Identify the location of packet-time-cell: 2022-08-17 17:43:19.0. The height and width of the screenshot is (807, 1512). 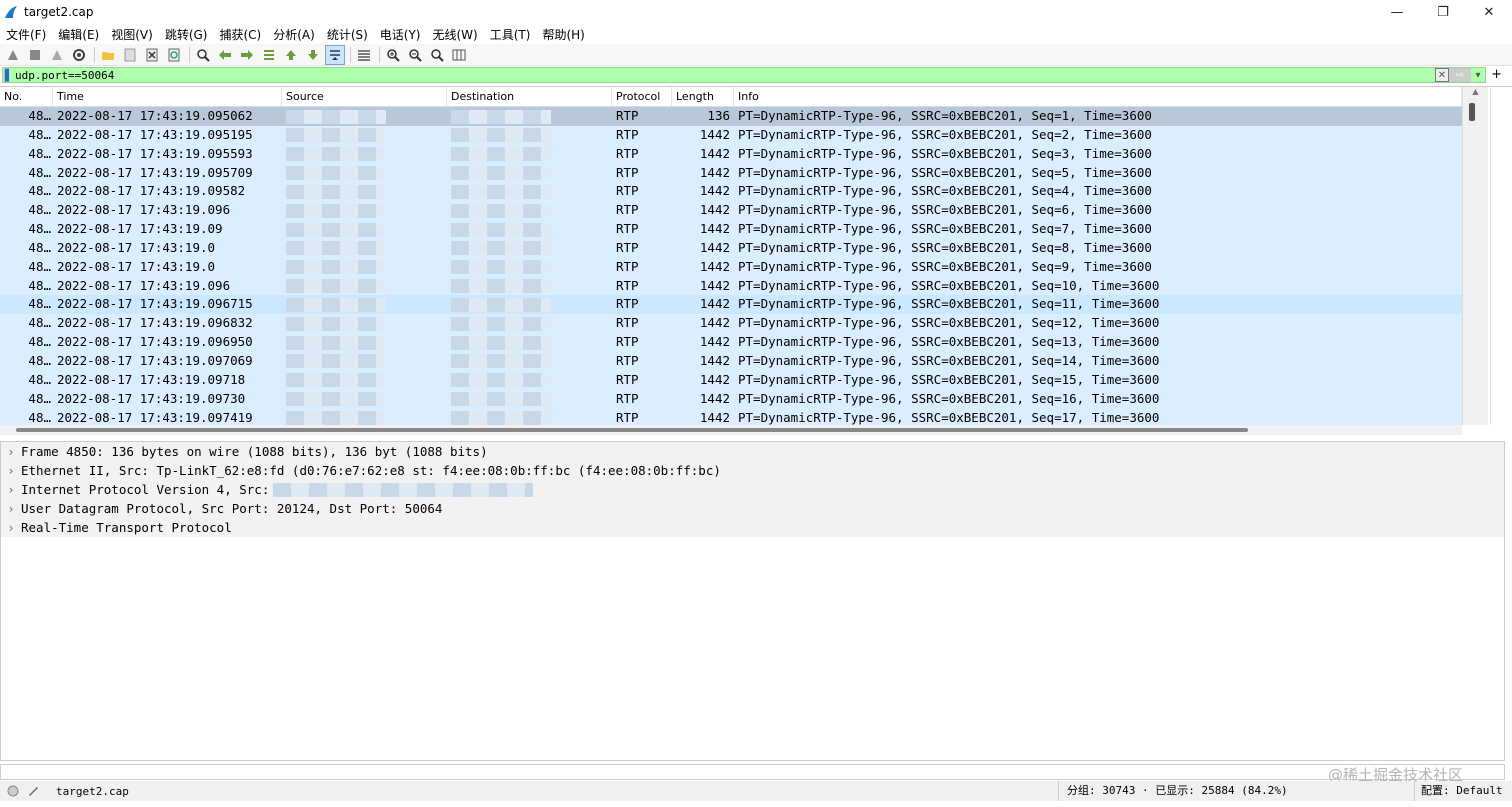
(136, 266).